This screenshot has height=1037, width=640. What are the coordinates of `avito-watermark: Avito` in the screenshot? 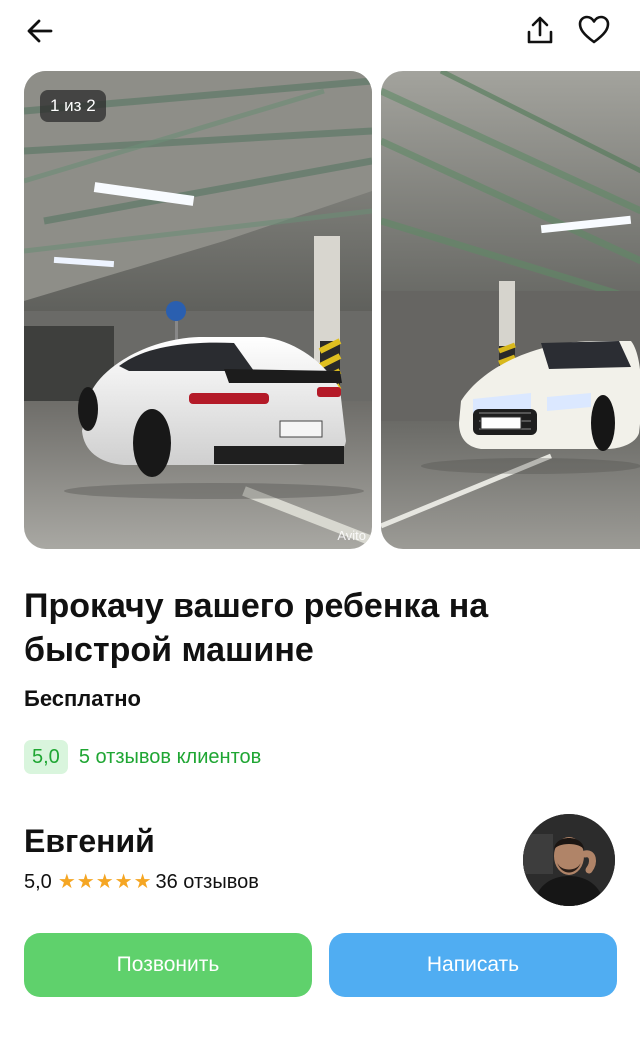 It's located at (351, 535).